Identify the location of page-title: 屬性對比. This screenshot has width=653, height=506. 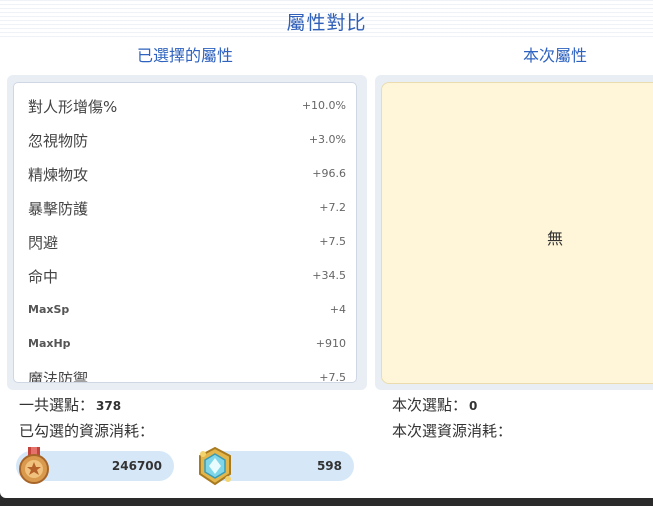
(326, 23).